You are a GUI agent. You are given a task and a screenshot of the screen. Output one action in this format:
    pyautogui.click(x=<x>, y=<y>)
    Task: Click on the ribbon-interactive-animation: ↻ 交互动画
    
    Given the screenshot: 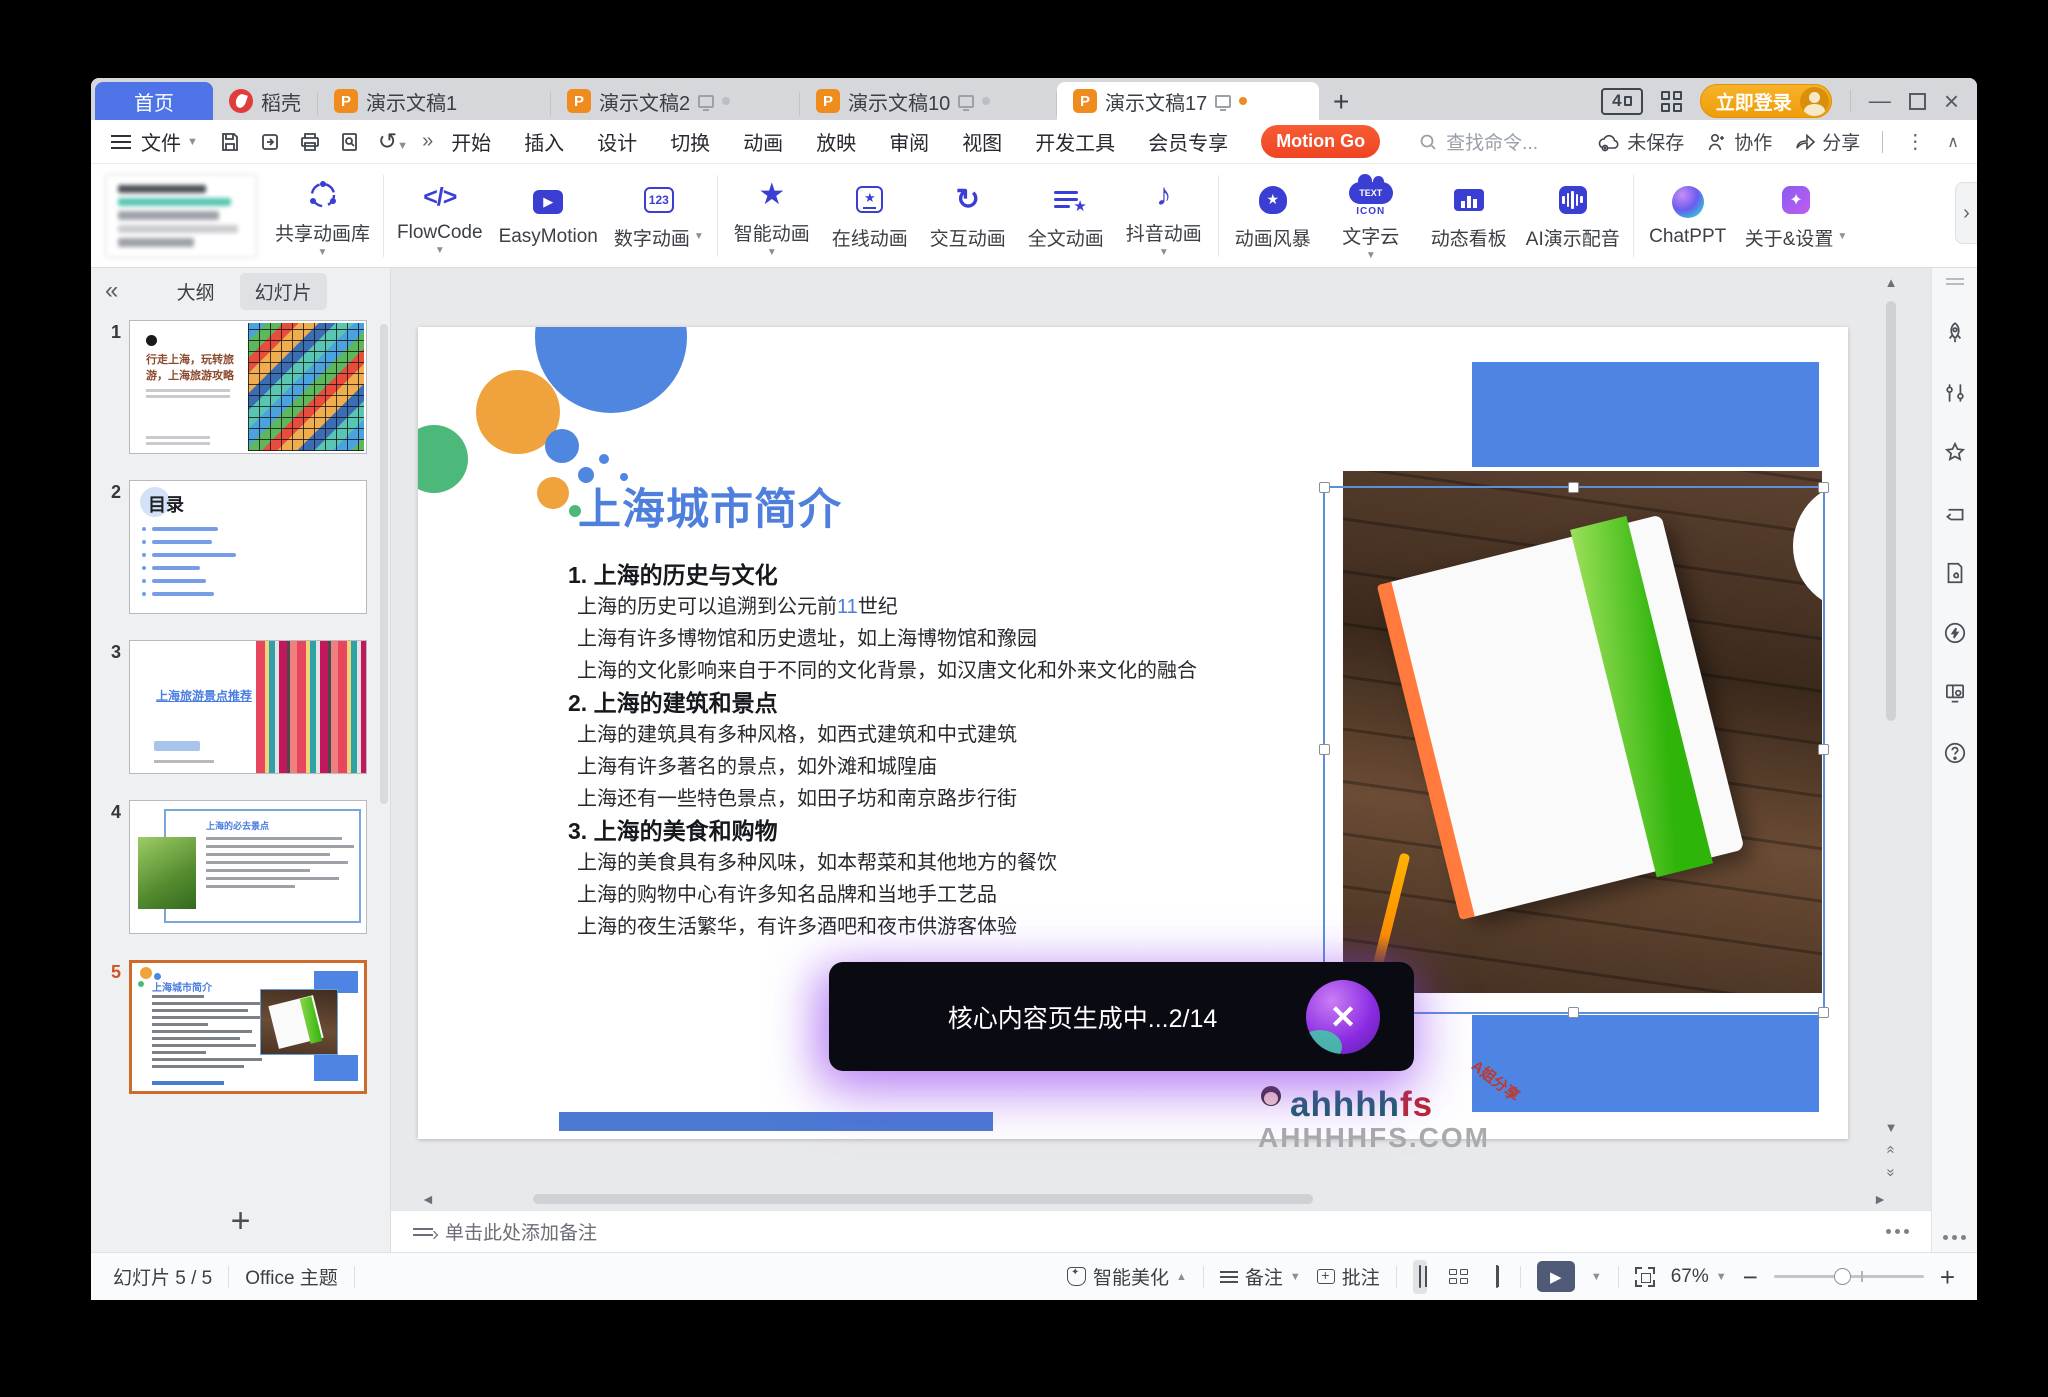 What is the action you would take?
    pyautogui.click(x=968, y=216)
    